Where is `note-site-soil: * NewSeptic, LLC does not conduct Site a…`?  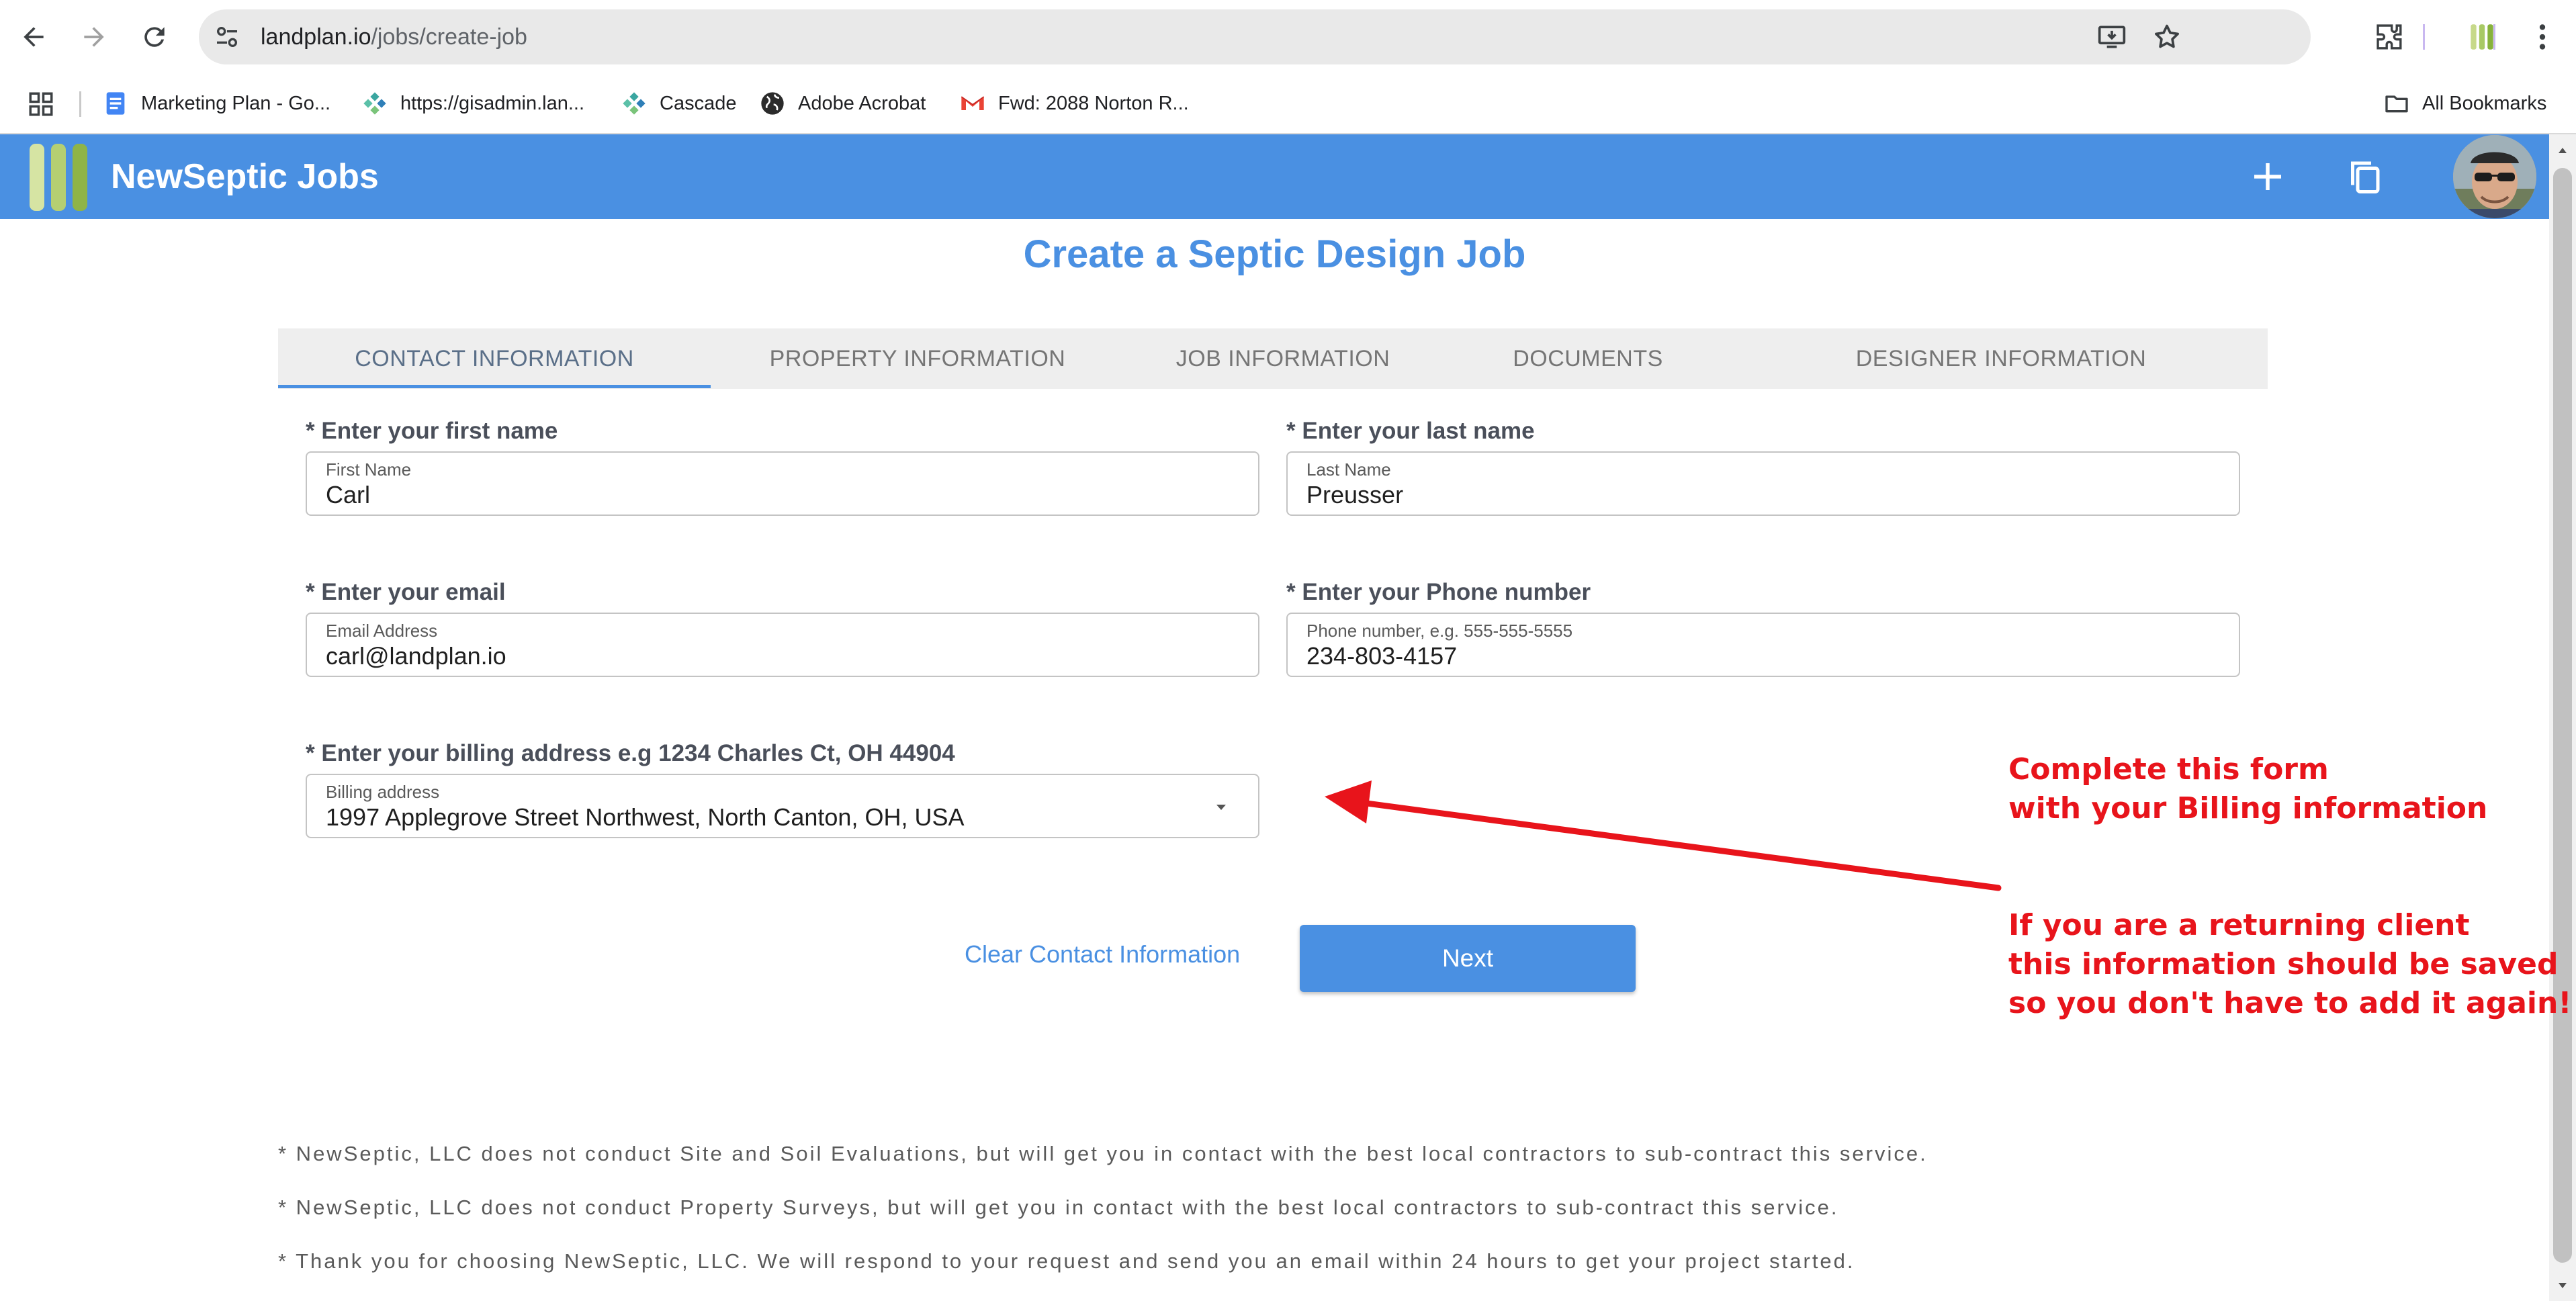
note-site-soil: * NewSeptic, LLC does not conduct Site a… is located at coordinates (1103, 1153).